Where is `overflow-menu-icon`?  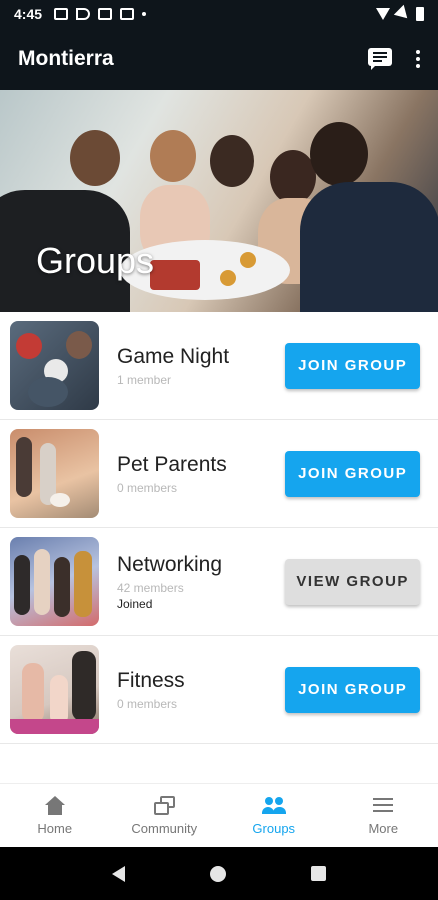
overflow-menu-icon is located at coordinates (418, 59).